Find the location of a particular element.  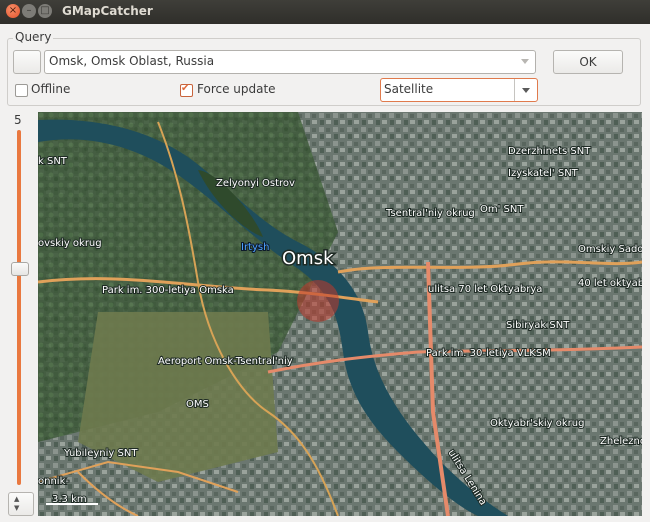

window-title: GMapCatcher is located at coordinates (107, 11).